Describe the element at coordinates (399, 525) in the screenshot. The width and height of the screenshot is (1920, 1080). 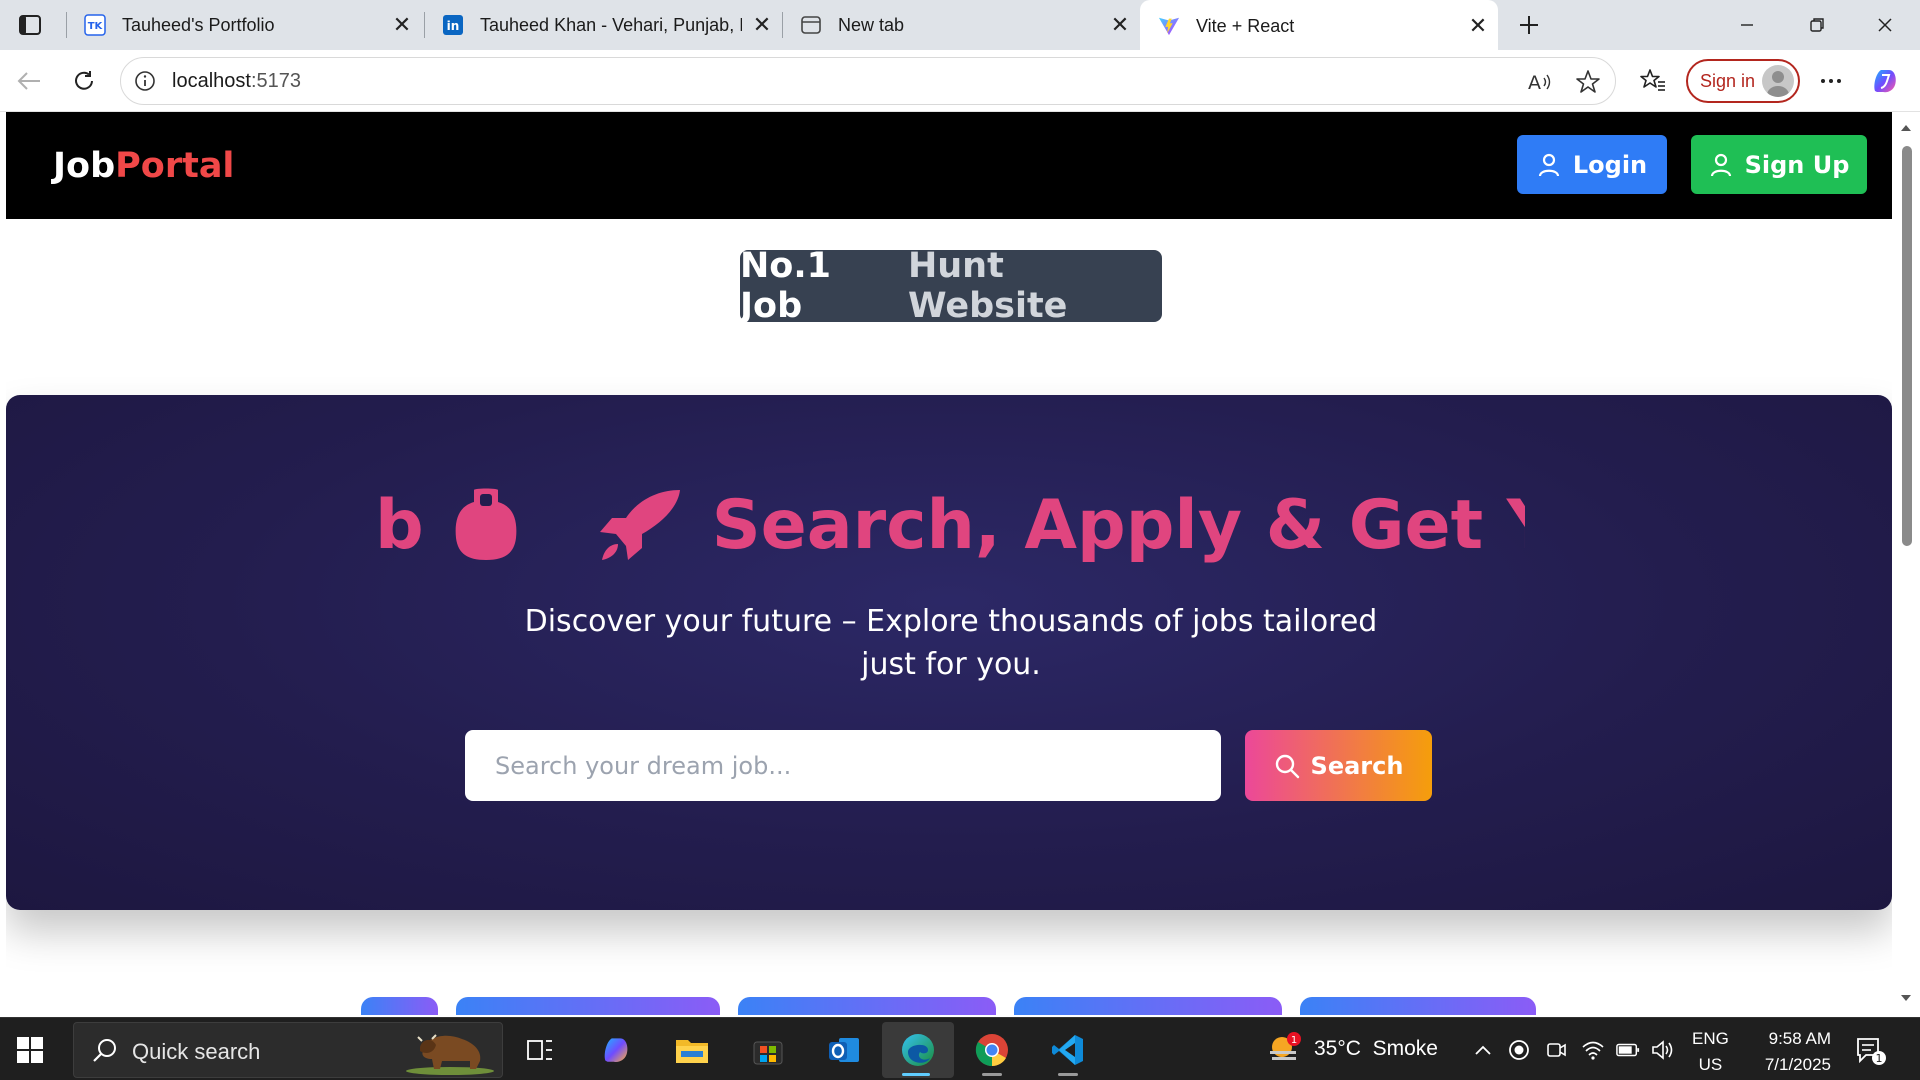
I see `marquee-fragment: b` at that location.